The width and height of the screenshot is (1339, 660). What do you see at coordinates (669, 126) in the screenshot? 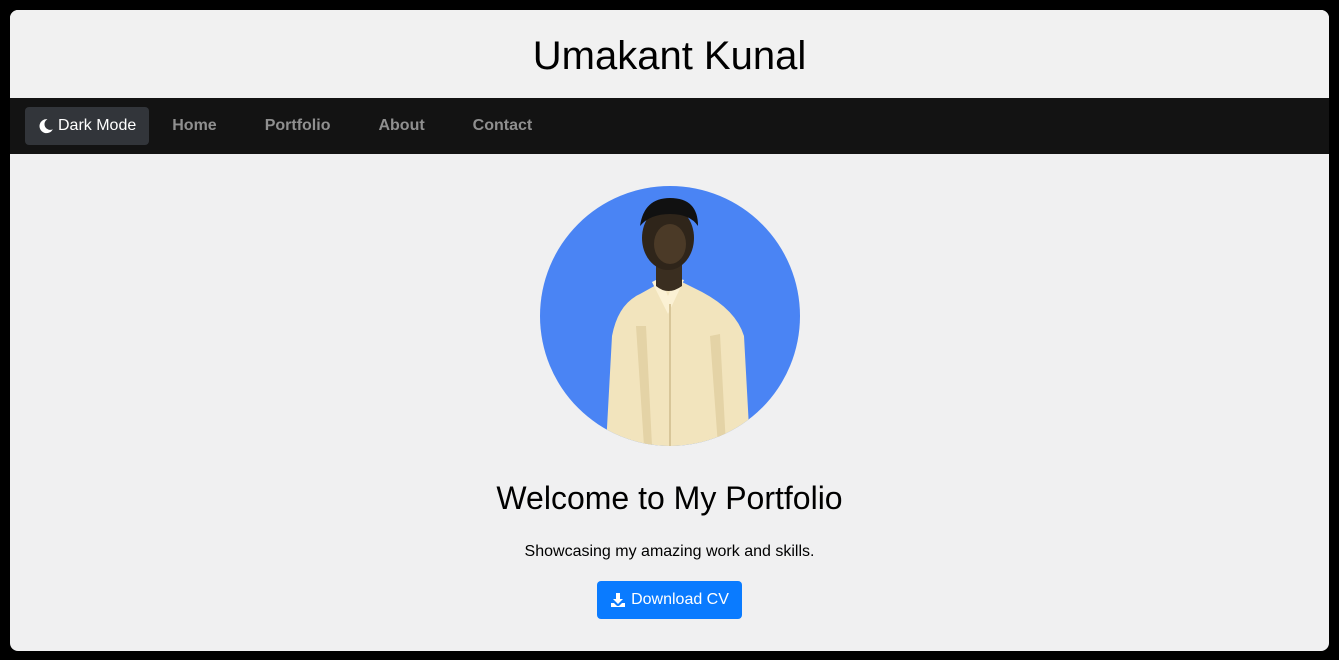
I see `navbar: Dark Mode Home Portfolio About Contact` at bounding box center [669, 126].